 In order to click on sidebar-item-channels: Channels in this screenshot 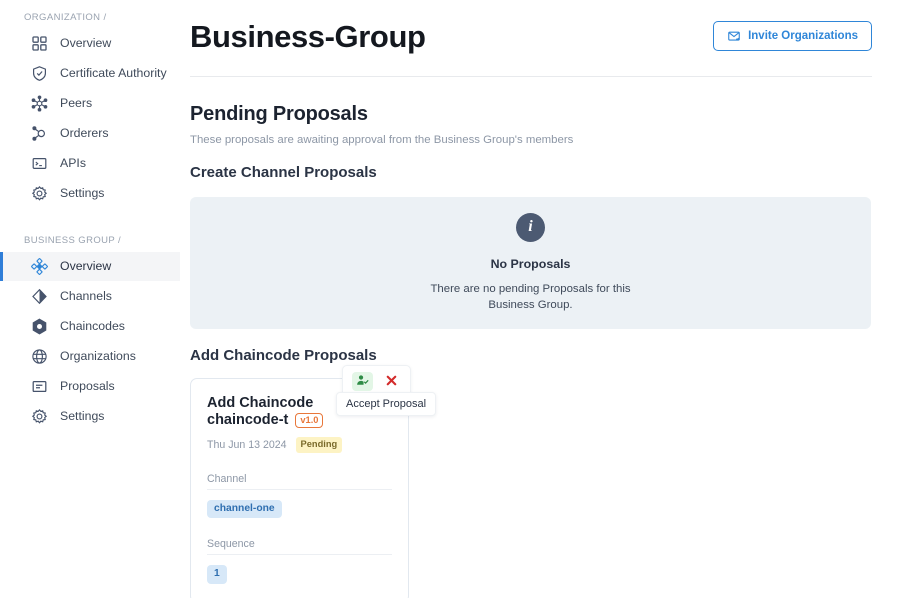, I will do `click(90, 296)`.